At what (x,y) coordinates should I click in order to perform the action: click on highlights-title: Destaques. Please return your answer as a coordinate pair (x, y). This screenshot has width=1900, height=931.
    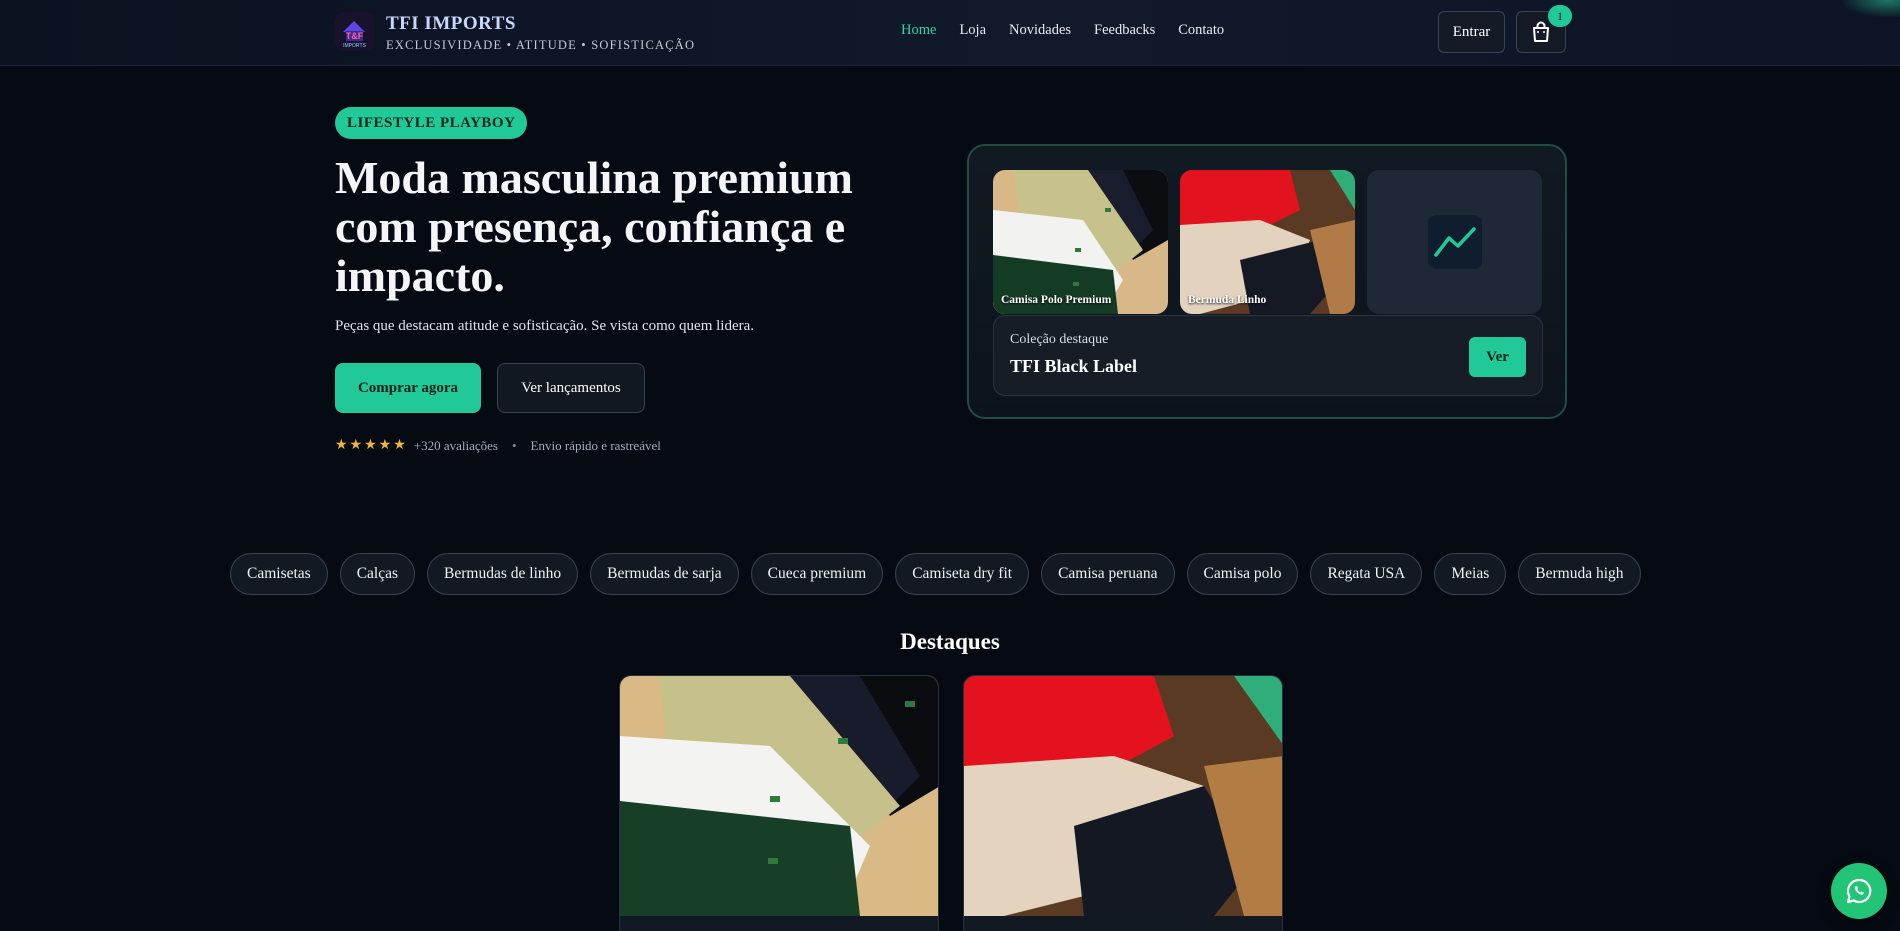
    Looking at the image, I should click on (950, 641).